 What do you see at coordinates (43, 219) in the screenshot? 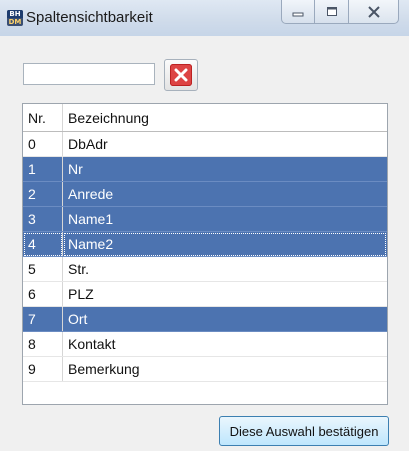
I see `row-nr-cell: 3` at bounding box center [43, 219].